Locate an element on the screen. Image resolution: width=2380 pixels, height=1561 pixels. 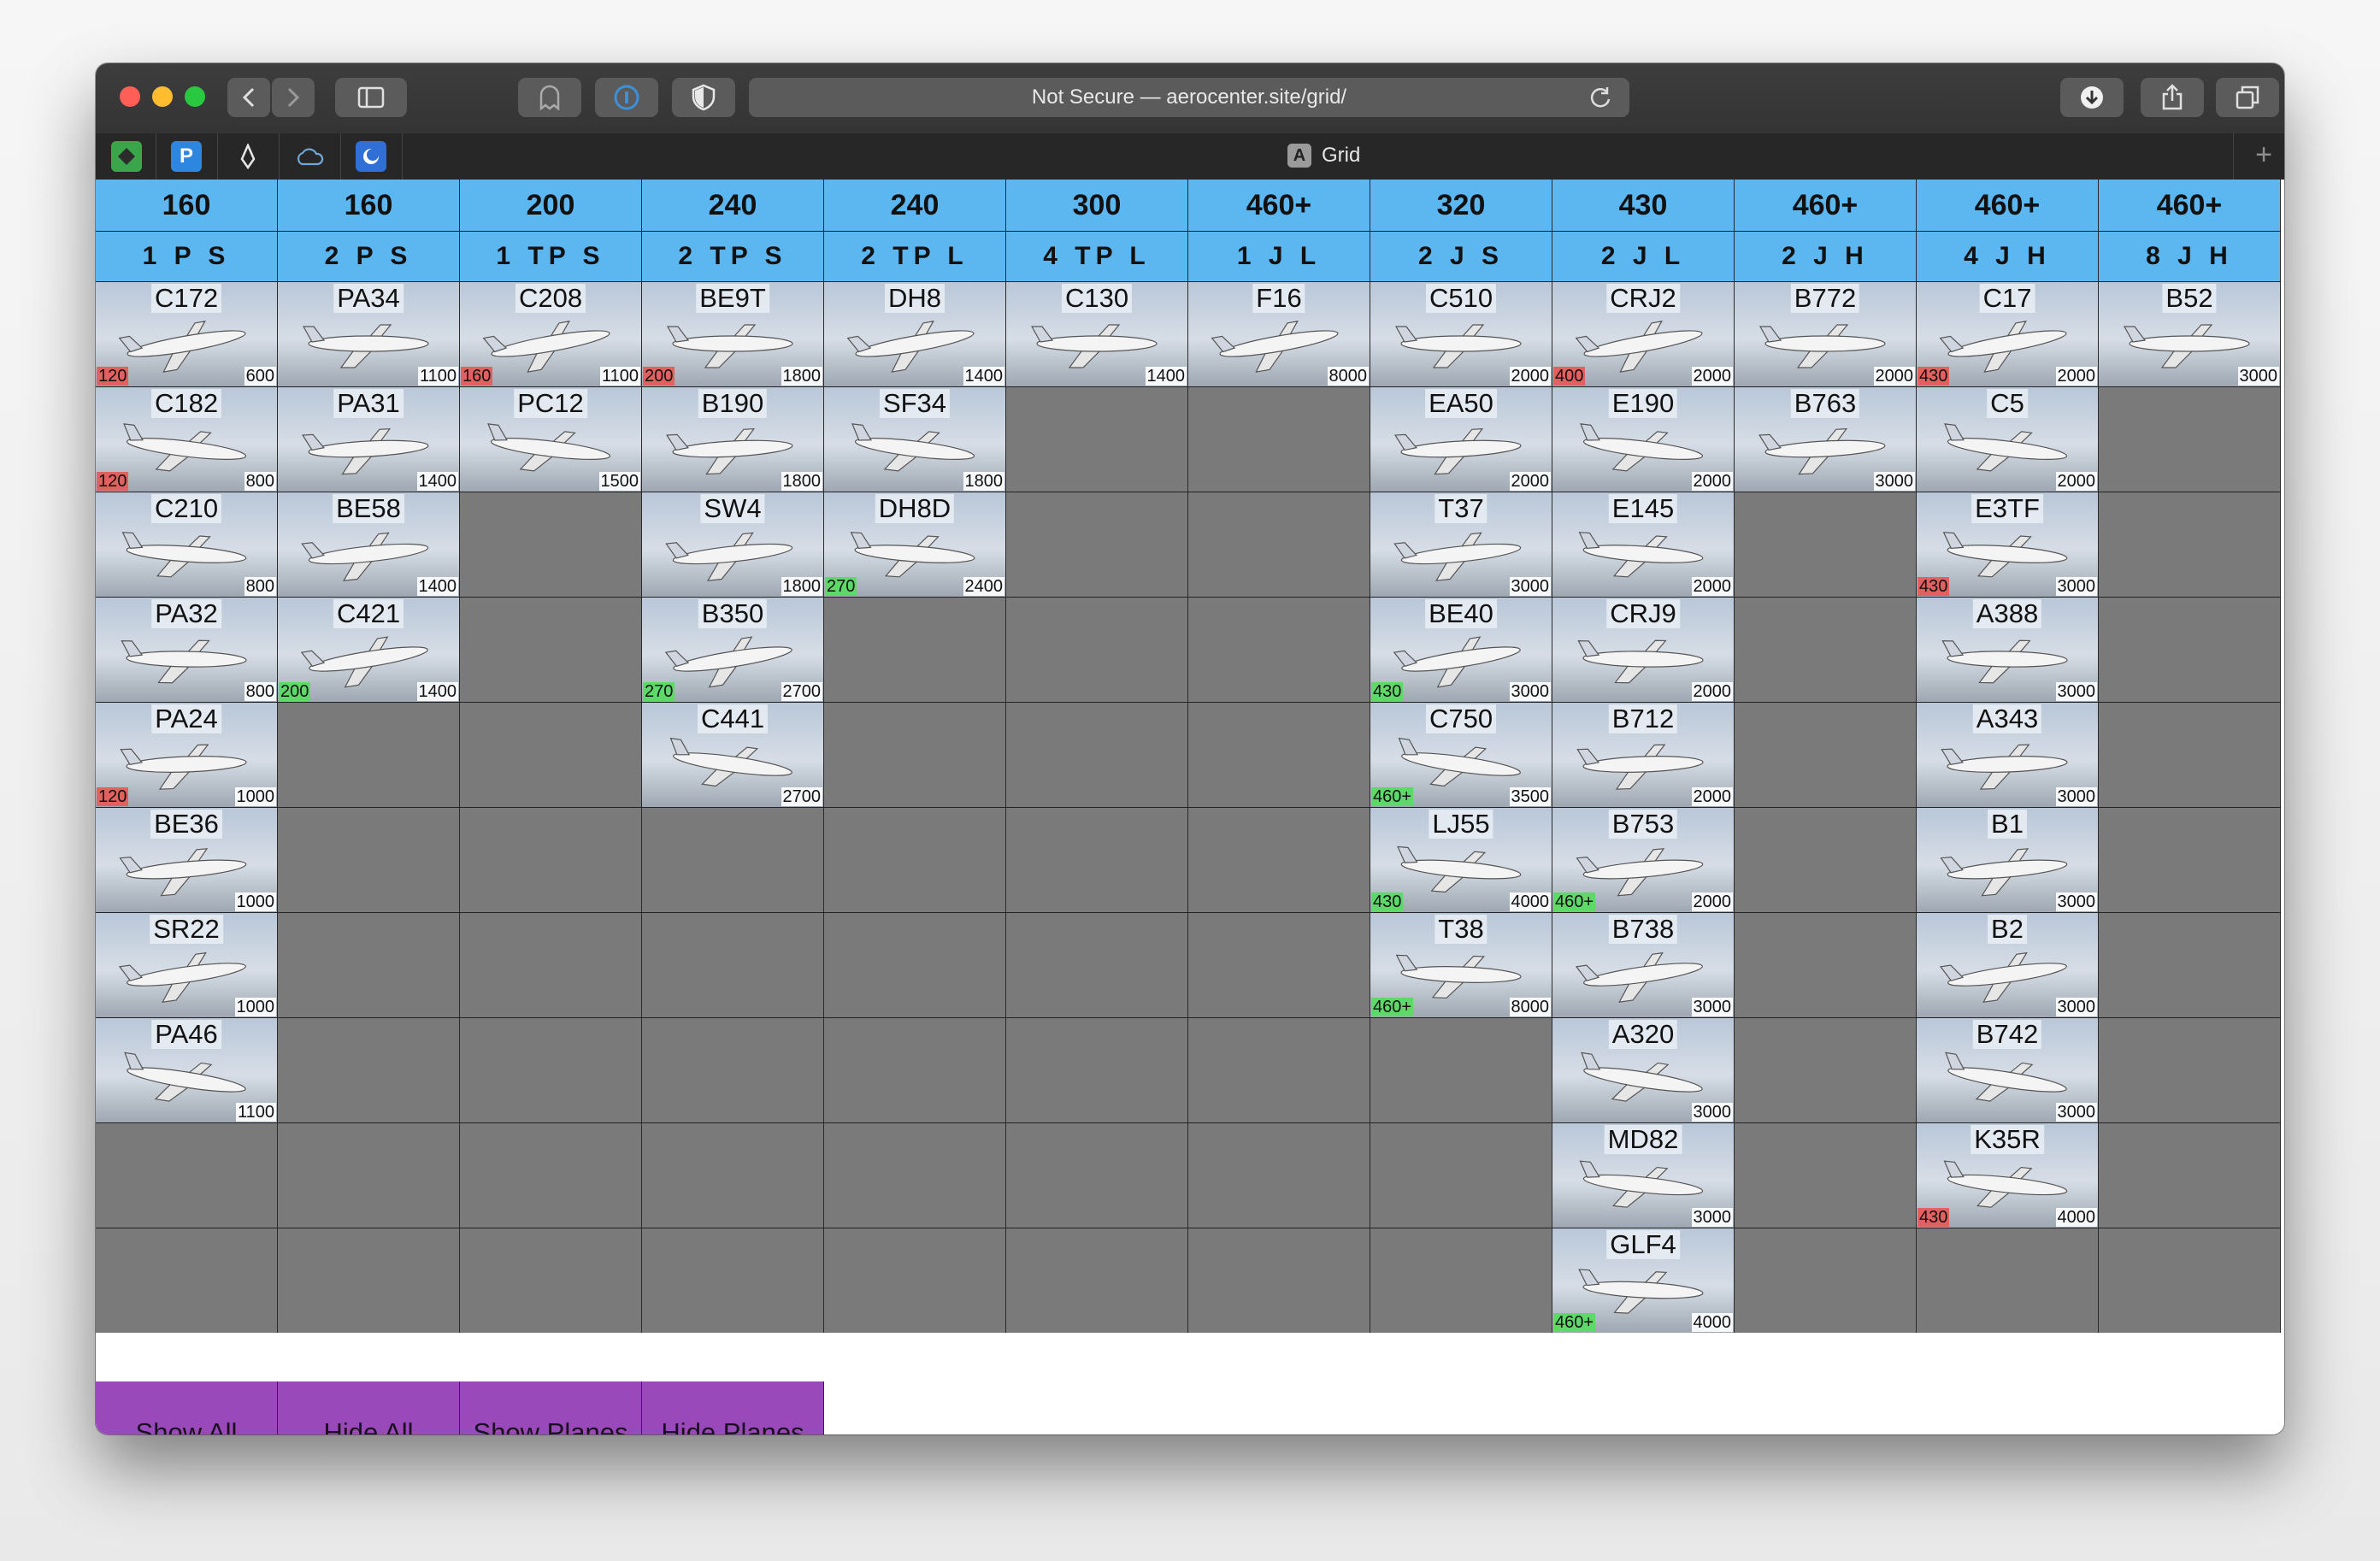
aircraft-cell: A320 3000 is located at coordinates (1644, 1070).